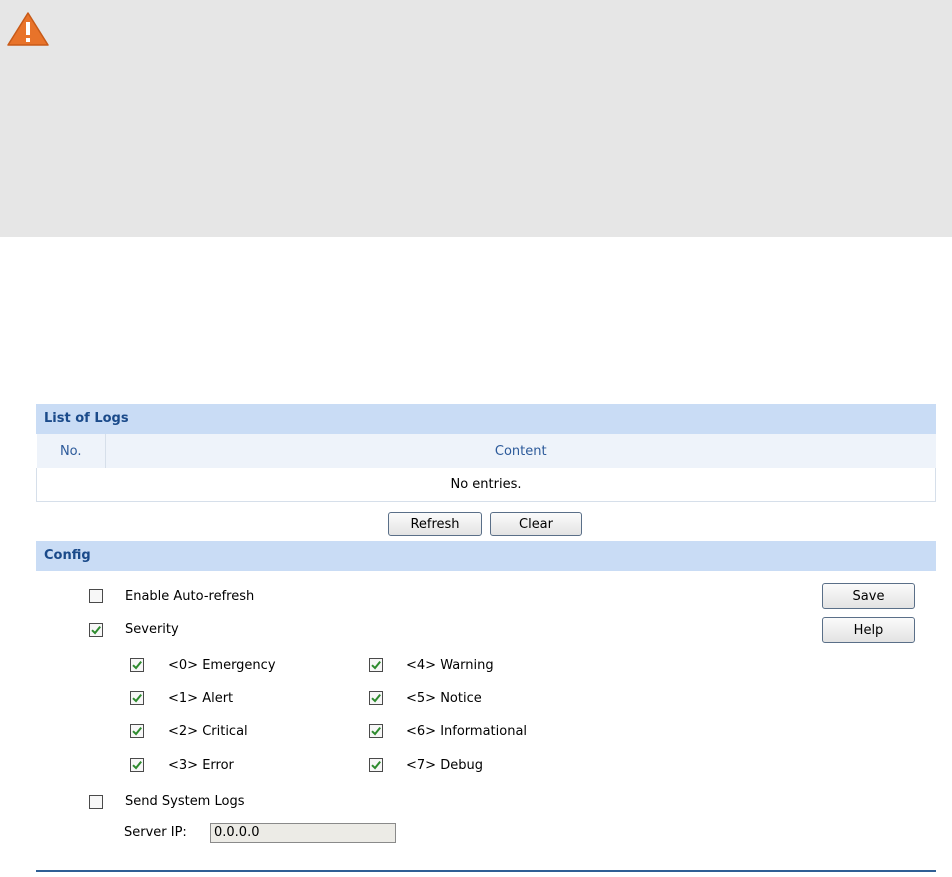 This screenshot has height=877, width=952. I want to click on level-7-checkbox, so click(376, 765).